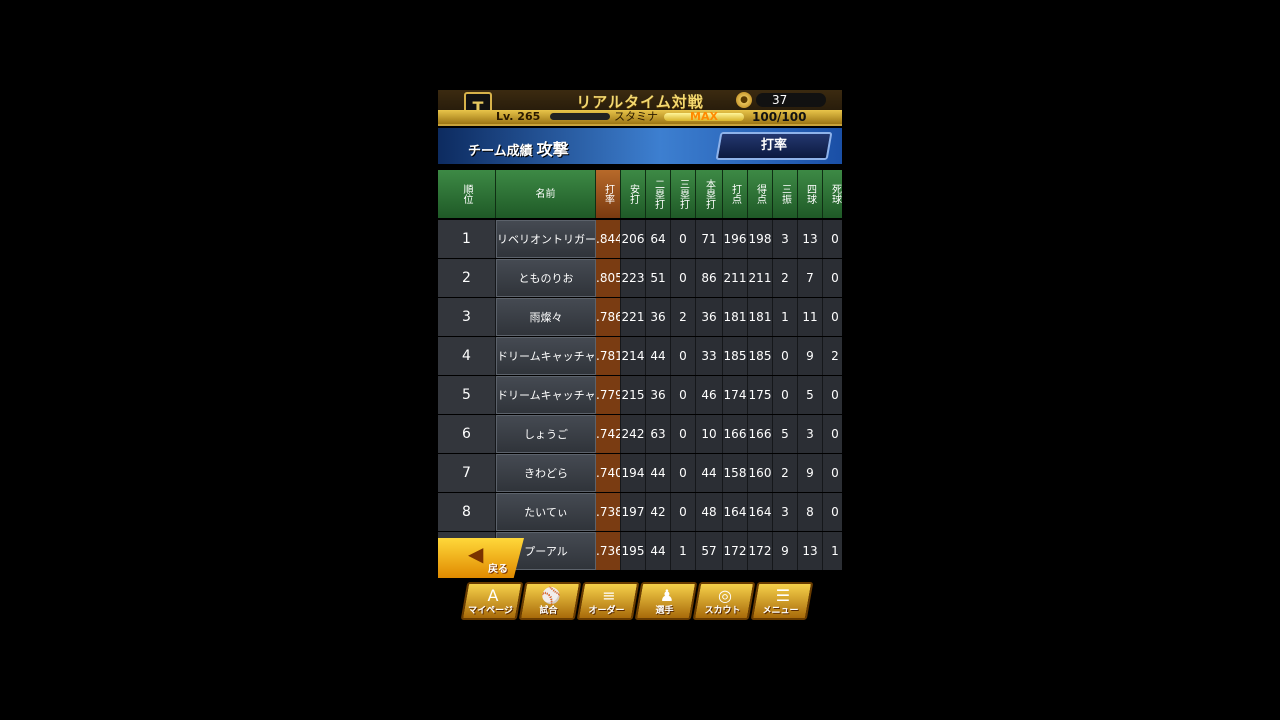 The width and height of the screenshot is (1280, 720). I want to click on stat-cell: .779, so click(608, 395).